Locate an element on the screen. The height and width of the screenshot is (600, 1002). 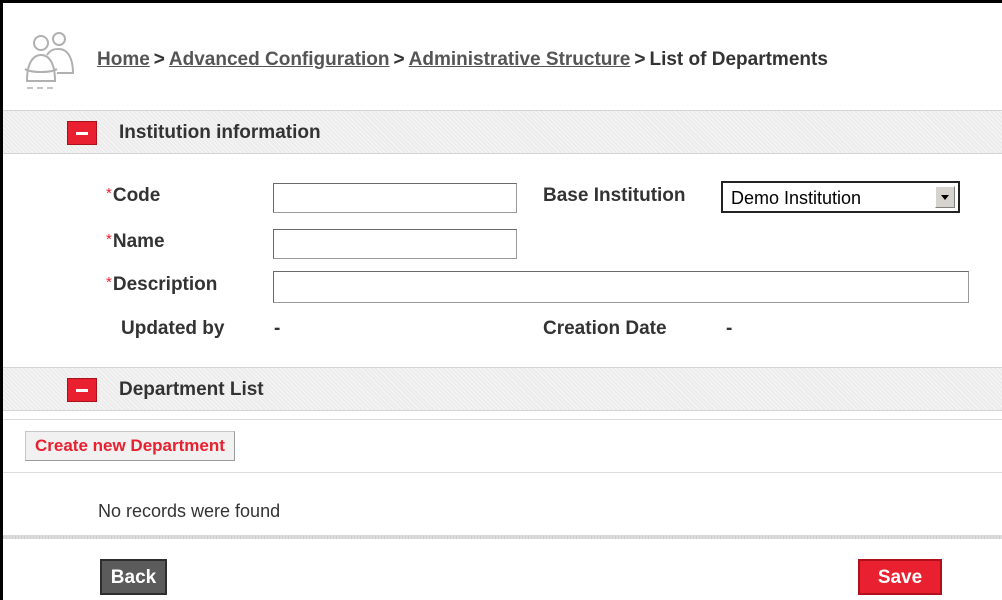
updated-by-label: Updated by is located at coordinates (173, 328).